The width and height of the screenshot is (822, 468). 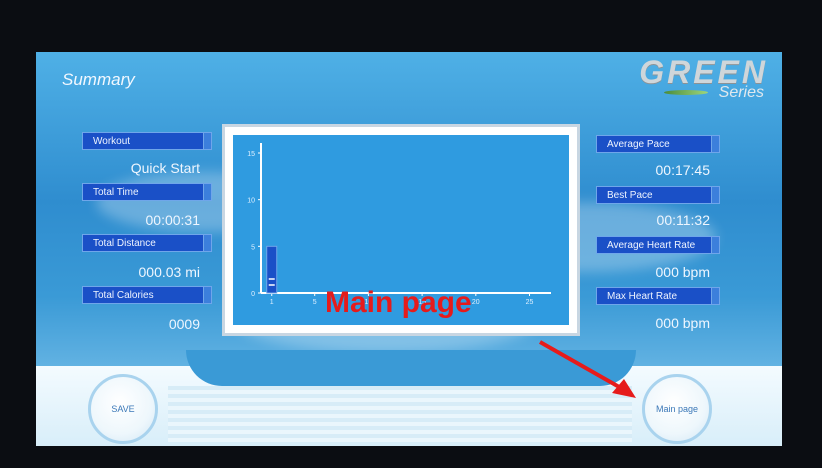 What do you see at coordinates (658, 245) in the screenshot?
I see `average-heart-rate-label: Average Heart Rate` at bounding box center [658, 245].